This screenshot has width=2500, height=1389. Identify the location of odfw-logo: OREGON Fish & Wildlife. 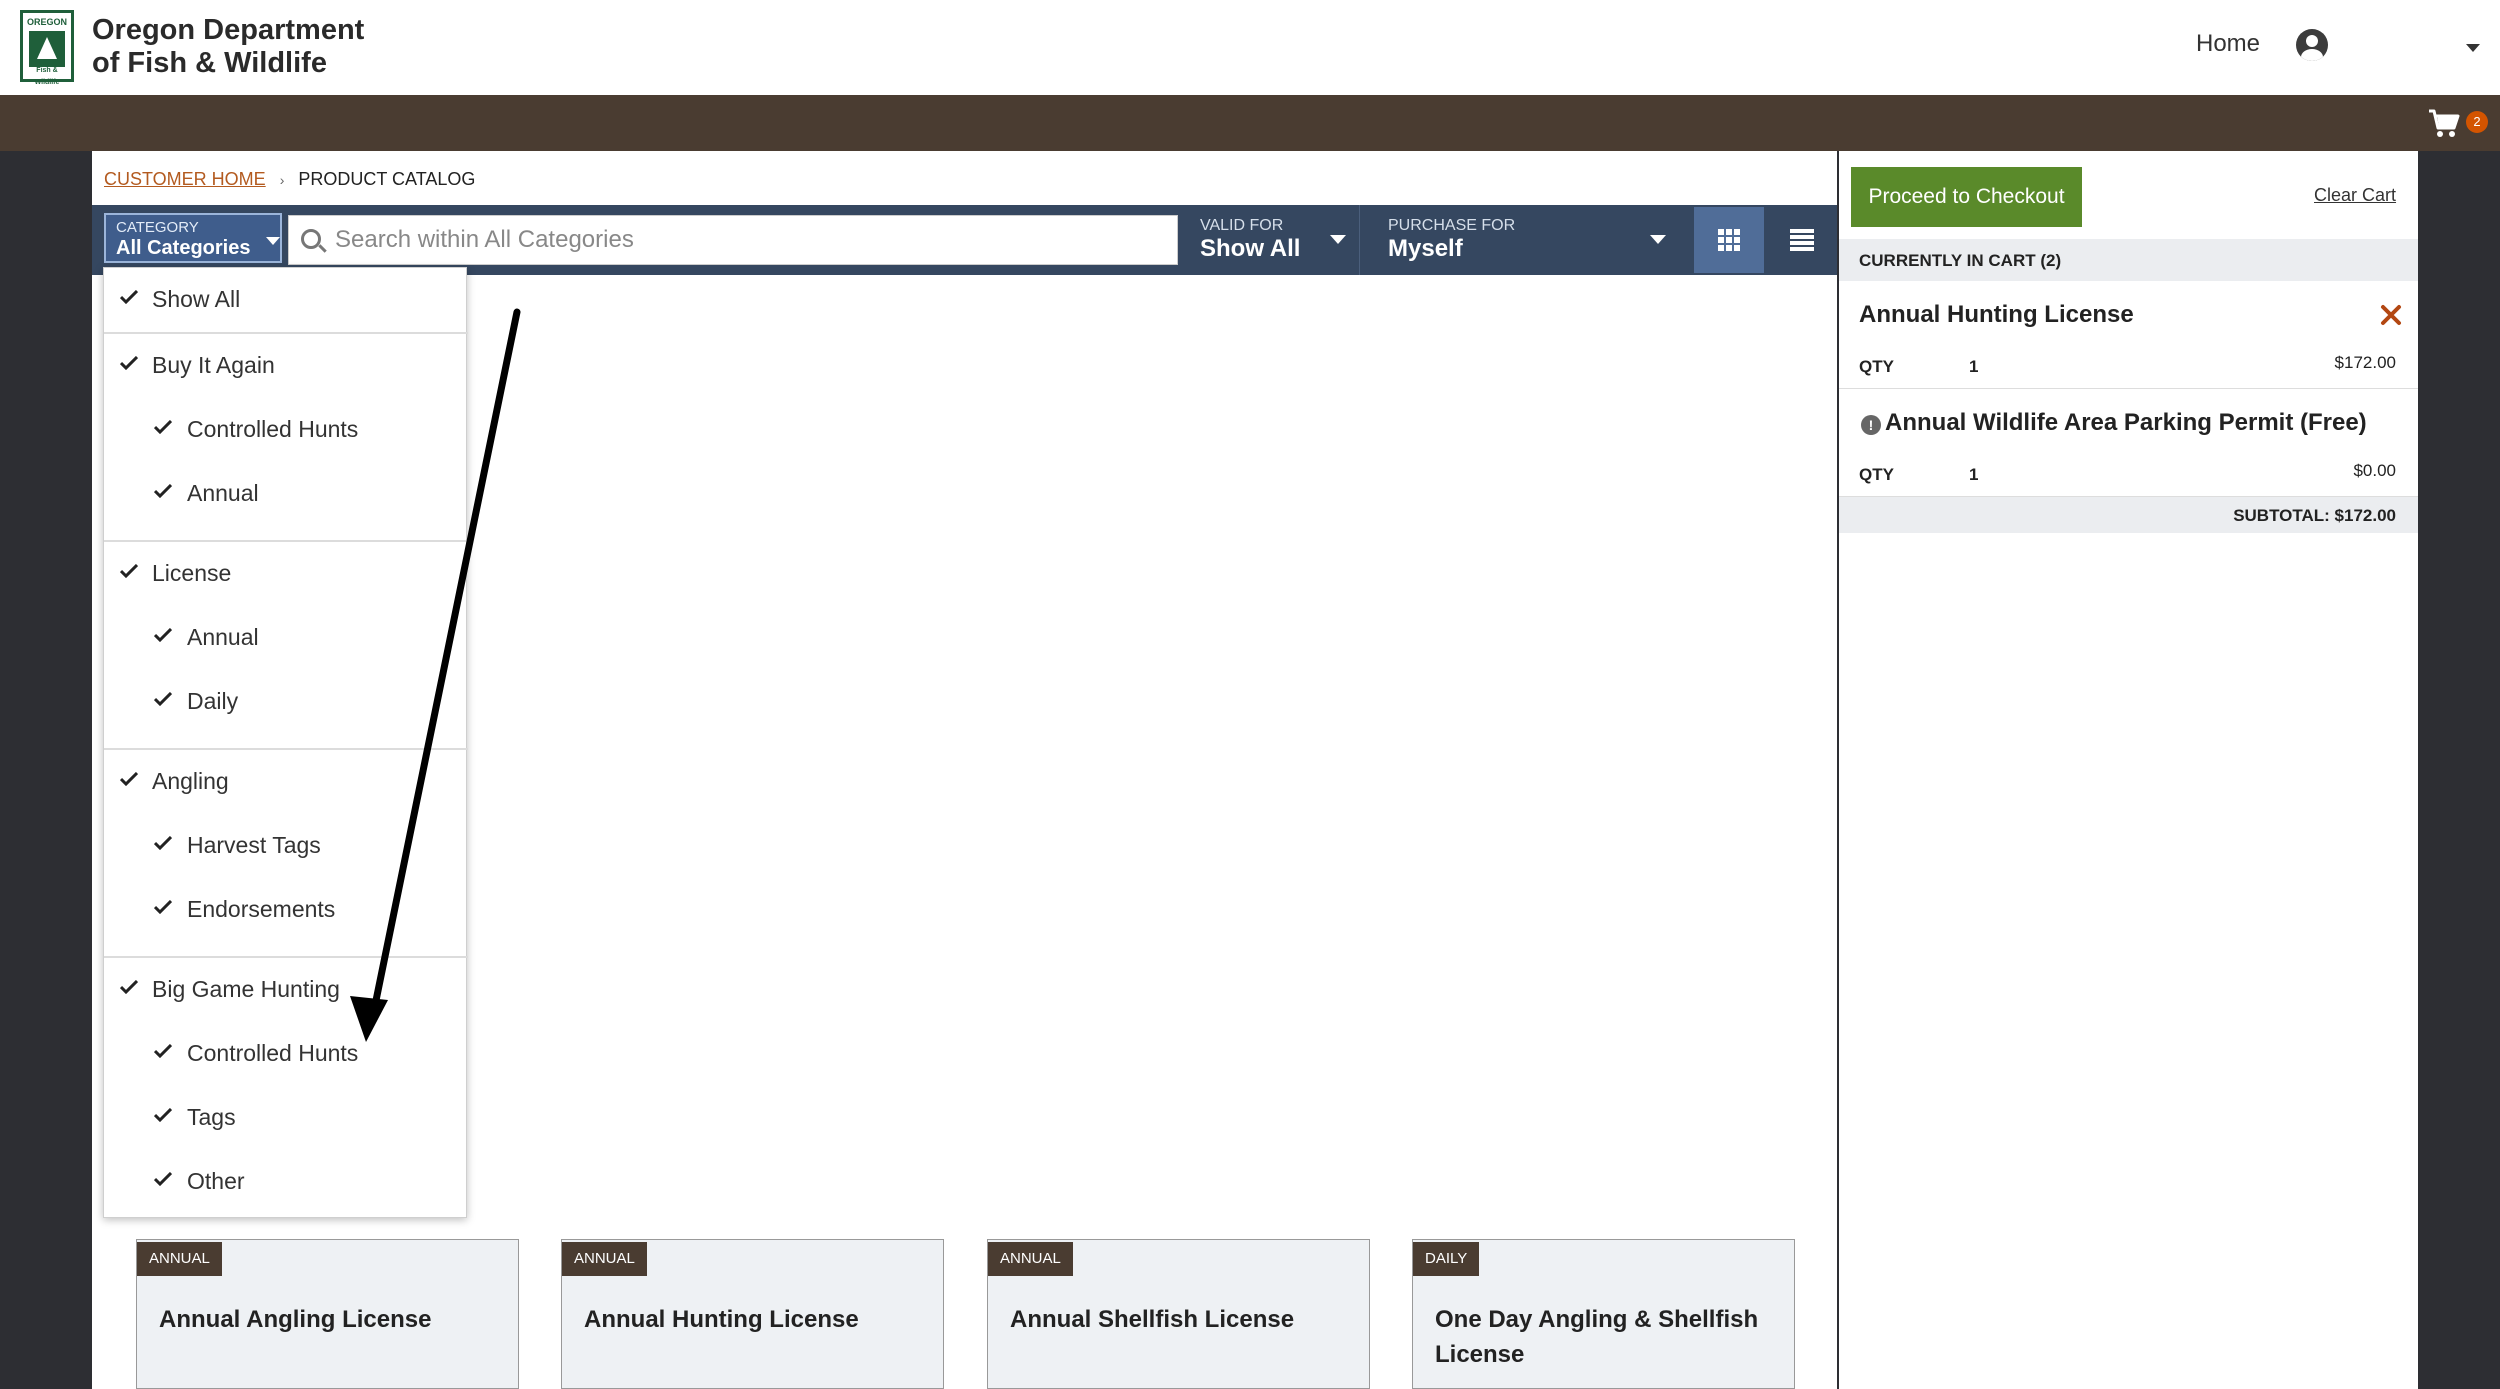
(47, 48).